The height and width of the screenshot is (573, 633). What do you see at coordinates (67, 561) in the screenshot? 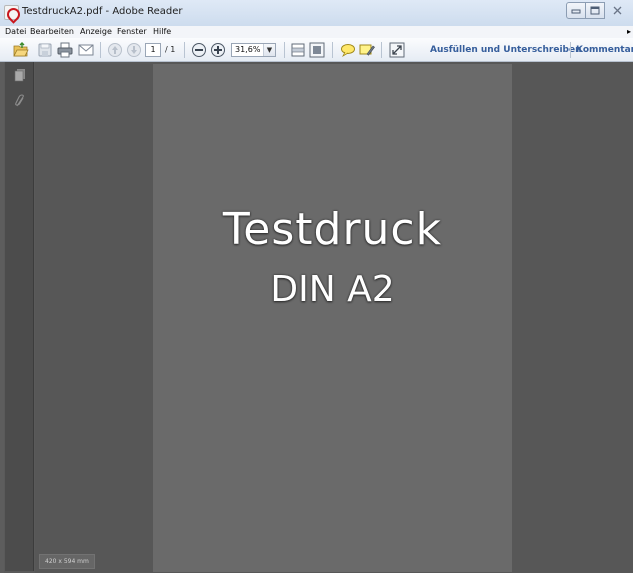
I see `page-size-badge: 420 x 594 mm` at bounding box center [67, 561].